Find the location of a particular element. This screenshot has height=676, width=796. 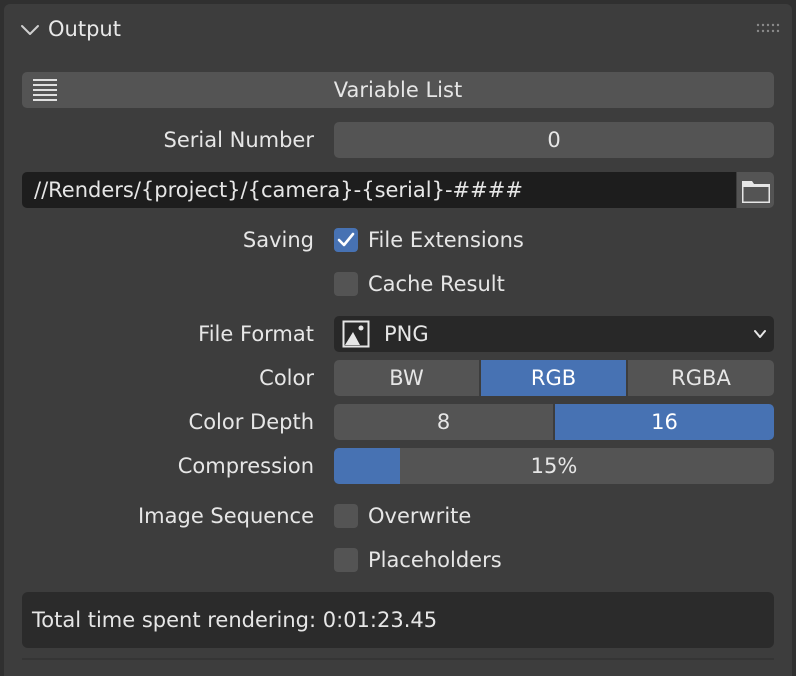

color-depth-selector: 8 16 is located at coordinates (554, 422).